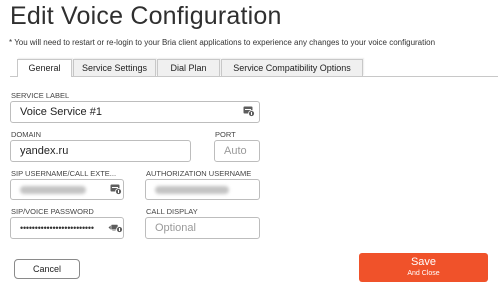 The image size is (498, 292). What do you see at coordinates (423, 273) in the screenshot?
I see `save-button-sublabel: And Close` at bounding box center [423, 273].